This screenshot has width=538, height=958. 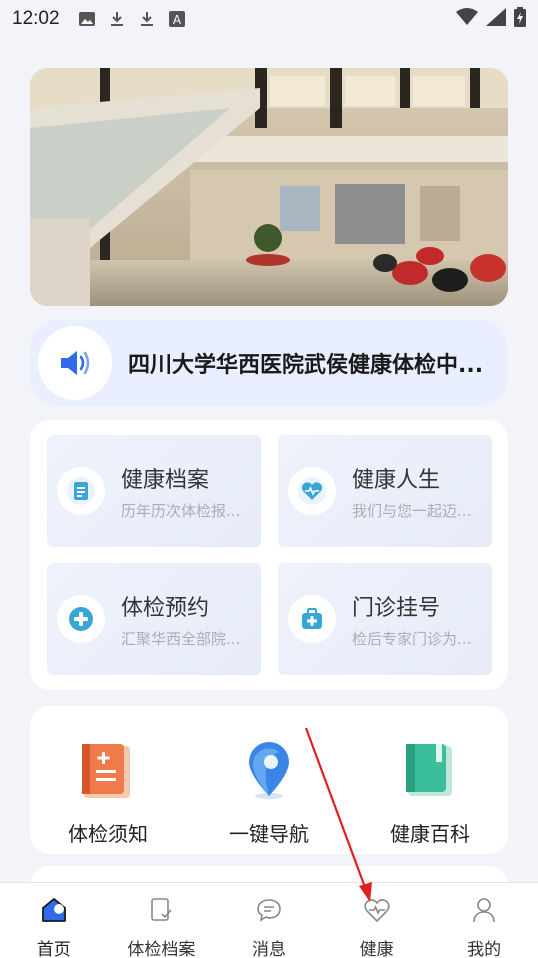 What do you see at coordinates (484, 912) in the screenshot?
I see `user-icon` at bounding box center [484, 912].